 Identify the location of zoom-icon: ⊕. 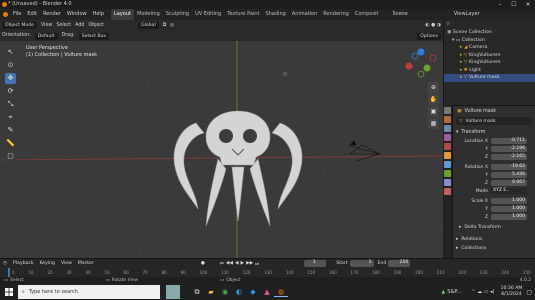
(433, 87).